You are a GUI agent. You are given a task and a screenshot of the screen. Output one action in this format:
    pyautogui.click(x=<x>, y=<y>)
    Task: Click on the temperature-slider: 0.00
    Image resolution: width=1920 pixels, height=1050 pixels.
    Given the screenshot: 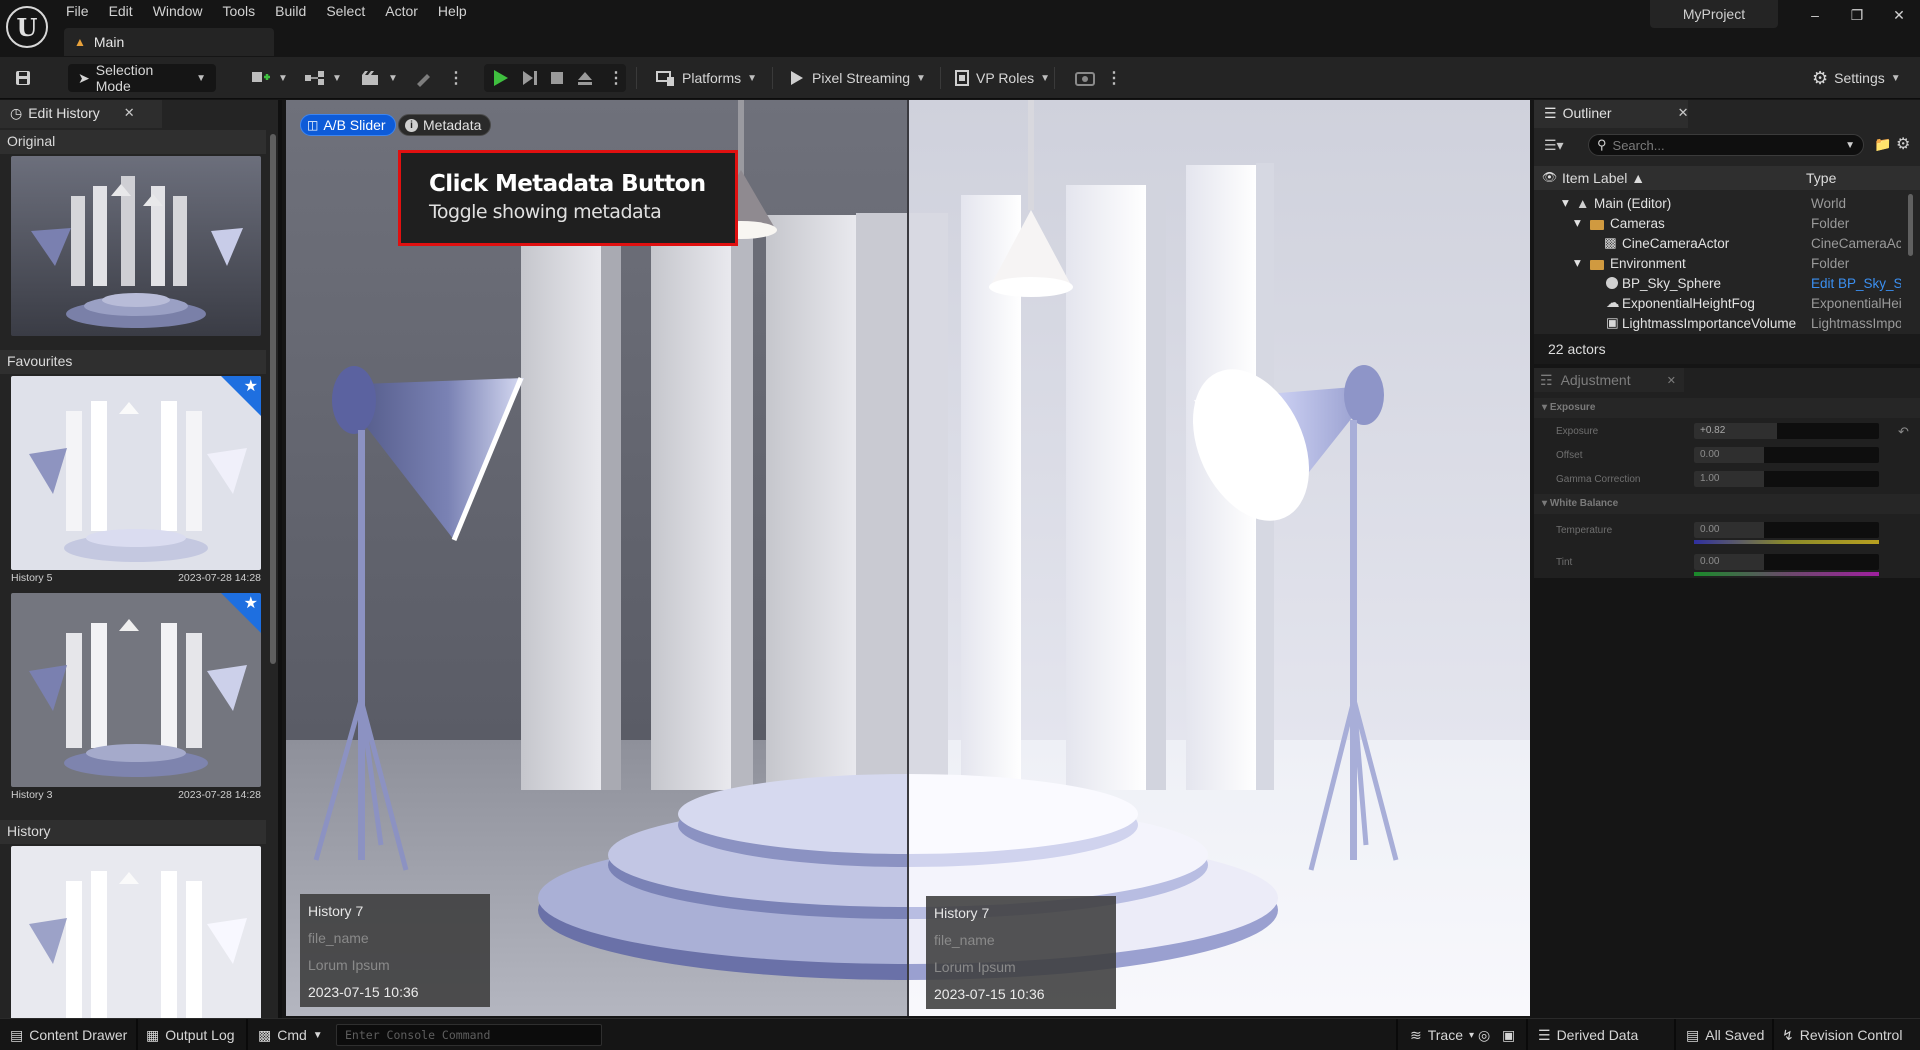 What is the action you would take?
    pyautogui.click(x=1786, y=530)
    